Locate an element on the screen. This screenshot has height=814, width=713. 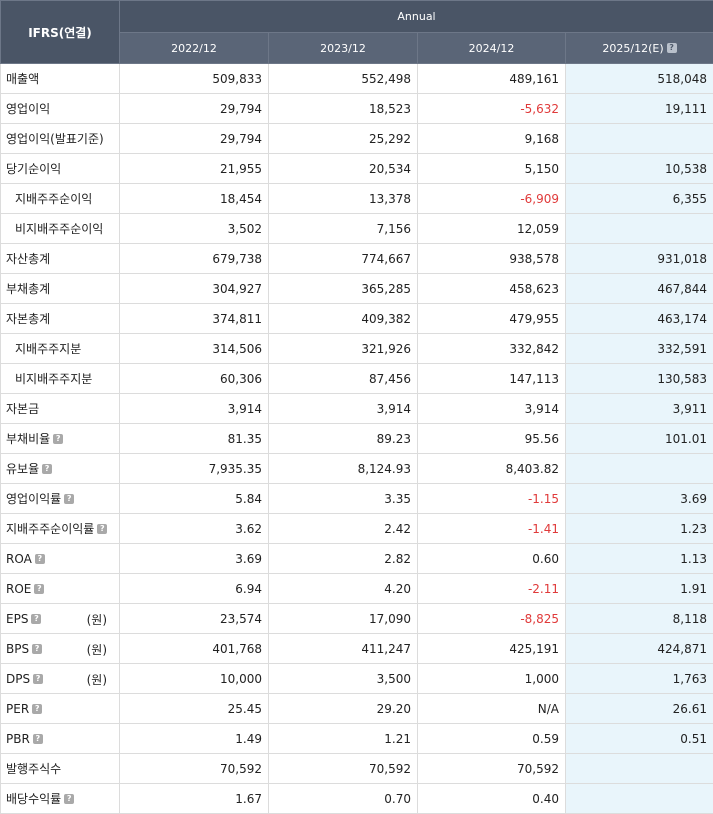
value-cell: 314,506 is located at coordinates (194, 348).